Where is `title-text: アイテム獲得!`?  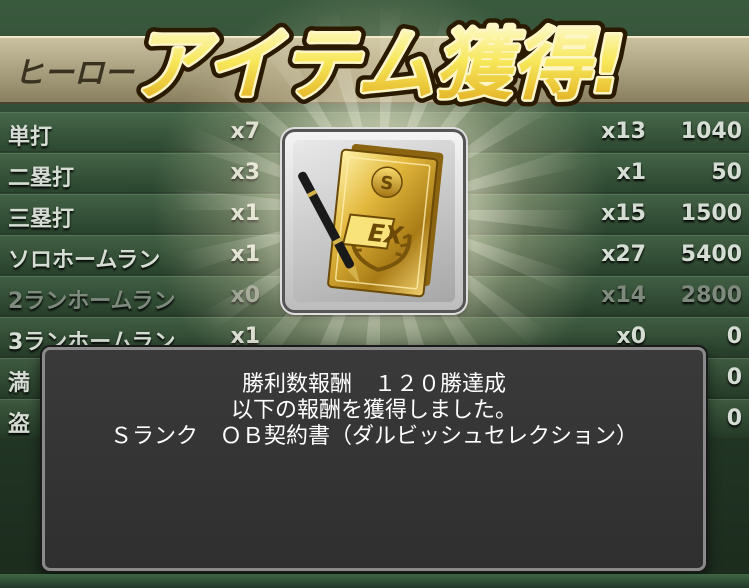 title-text: アイテム獲得! is located at coordinates (378, 66).